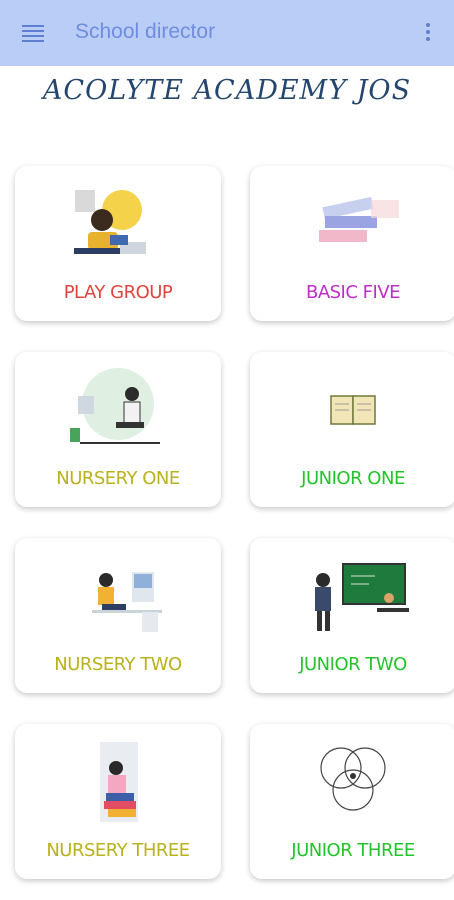  I want to click on class-card-junior-three: JUNIOR THREE, so click(352, 801).